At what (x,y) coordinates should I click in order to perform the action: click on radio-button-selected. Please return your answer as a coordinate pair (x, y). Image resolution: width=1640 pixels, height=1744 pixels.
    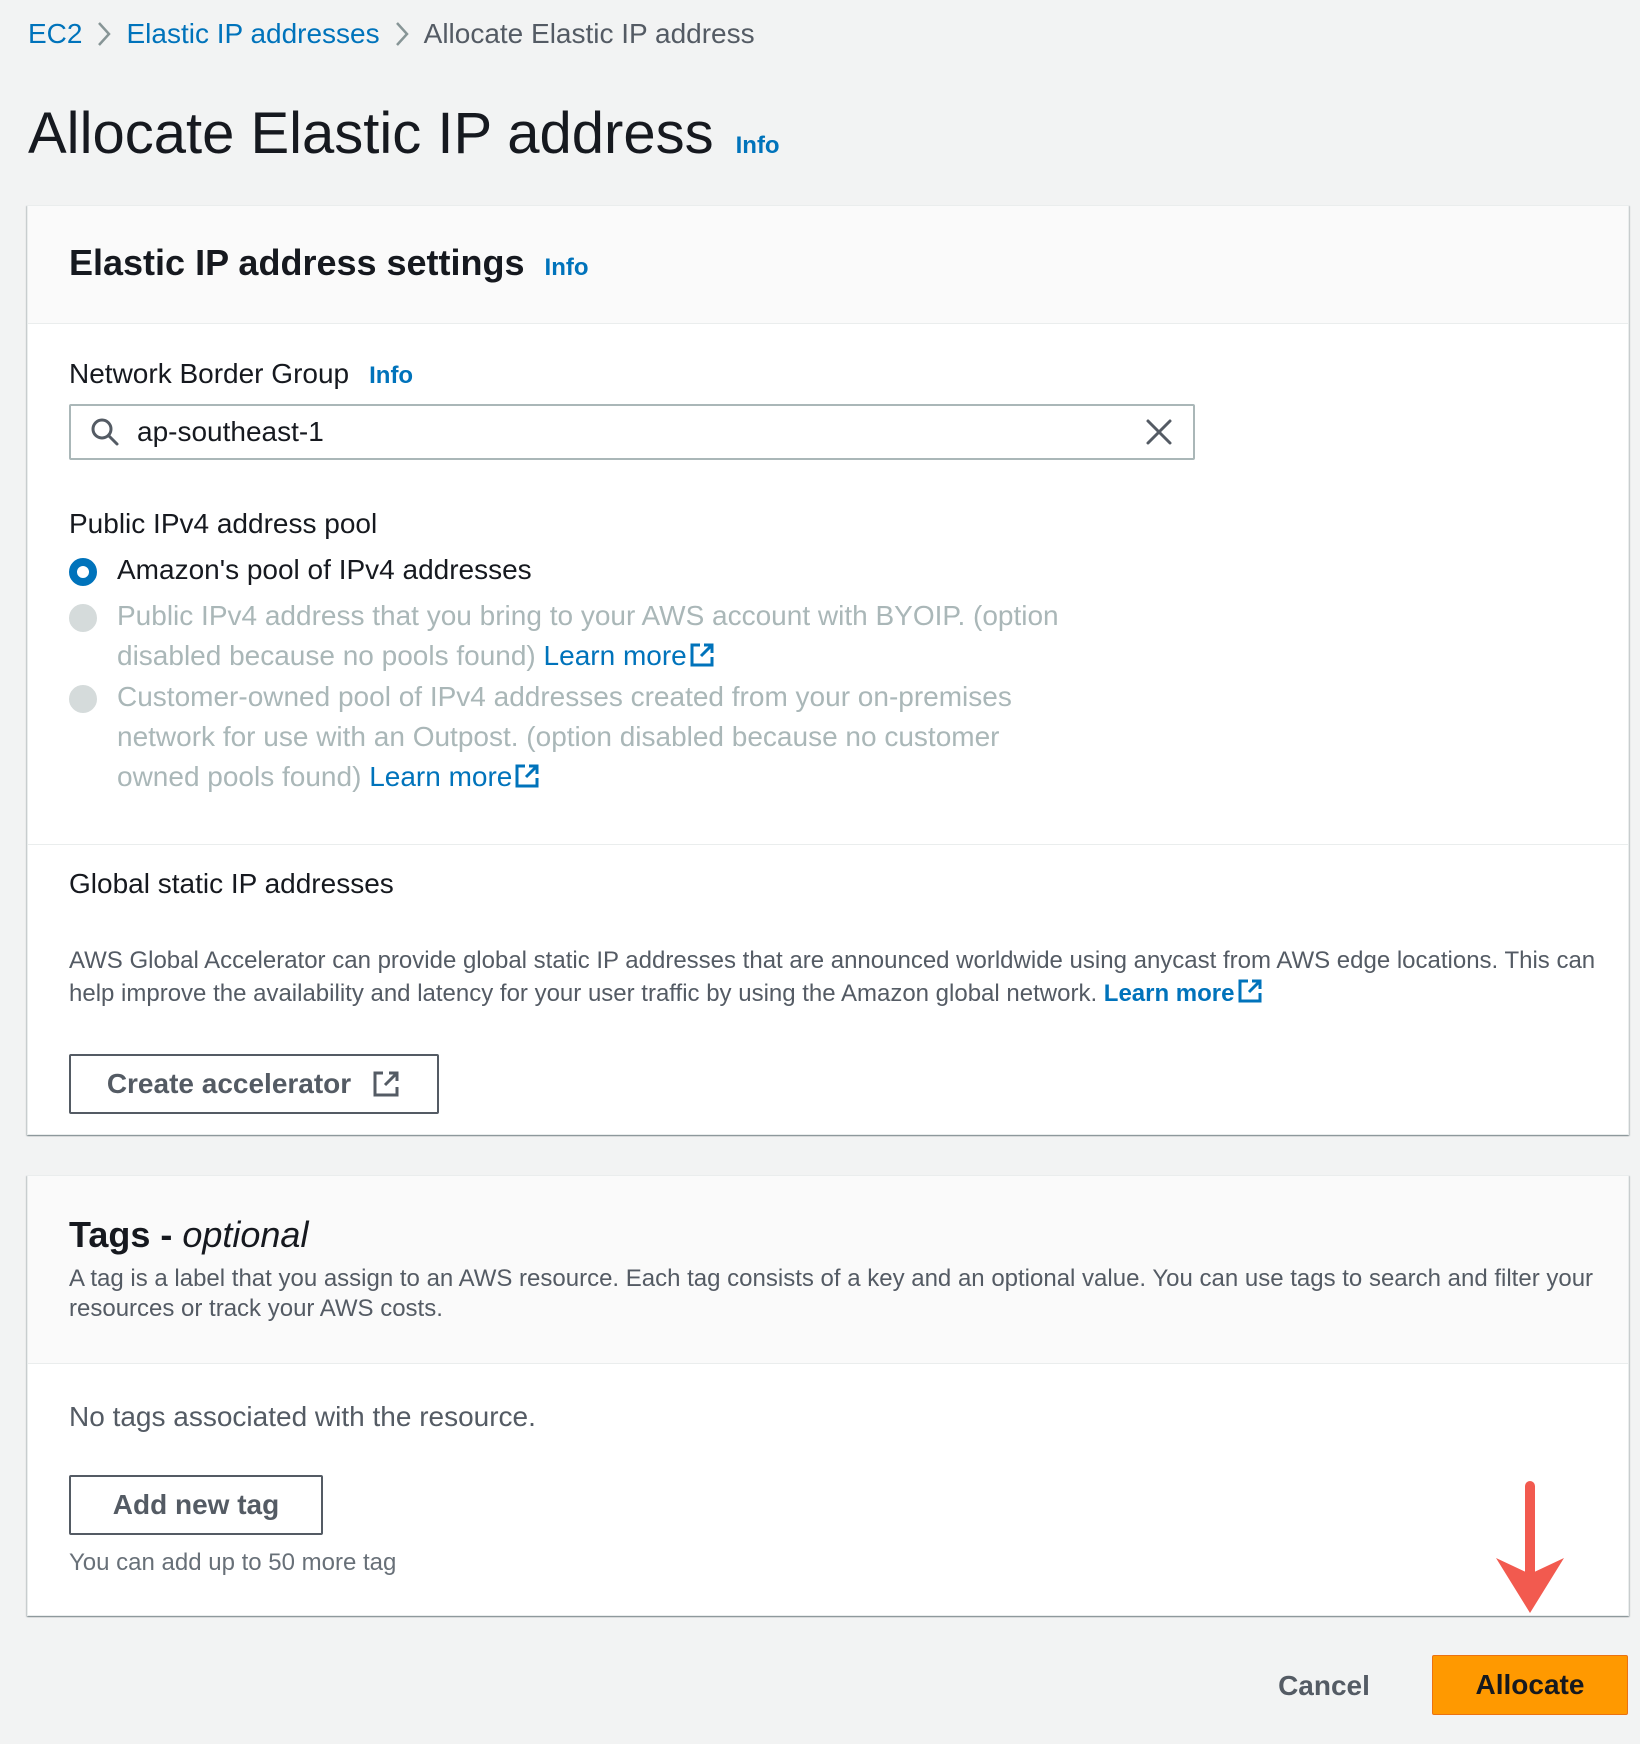
    Looking at the image, I should click on (83, 572).